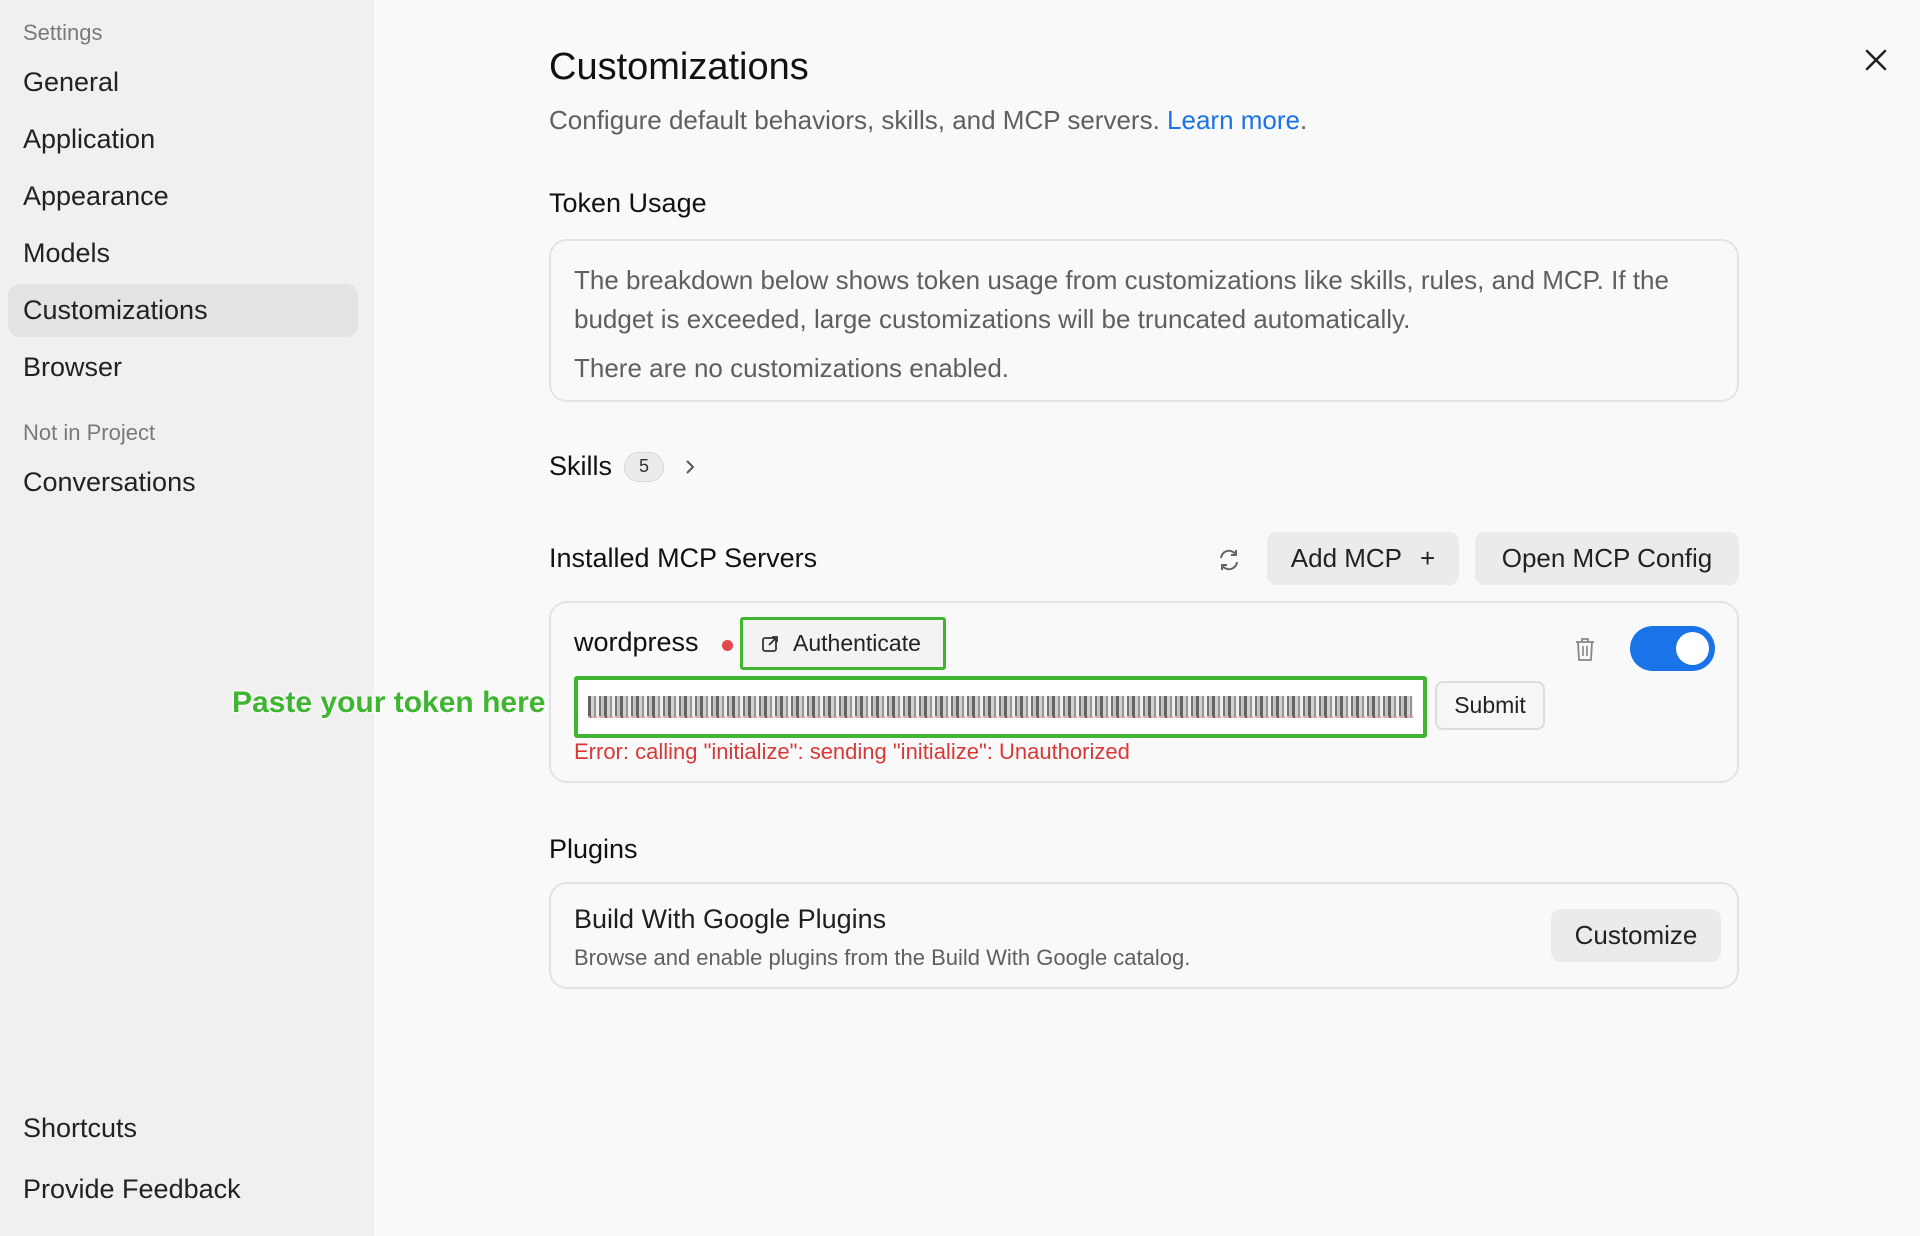  What do you see at coordinates (730, 919) in the screenshot?
I see `plugin-title: Build With Google Plugins` at bounding box center [730, 919].